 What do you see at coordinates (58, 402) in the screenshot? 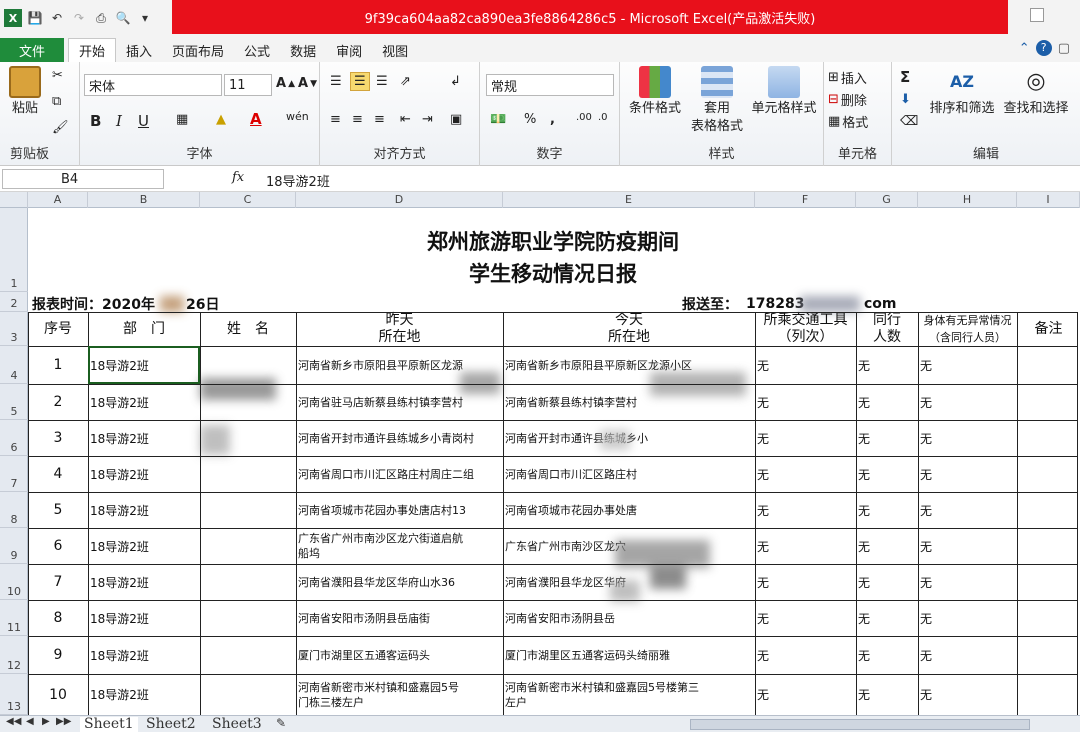
I see `cell-no: 2` at bounding box center [58, 402].